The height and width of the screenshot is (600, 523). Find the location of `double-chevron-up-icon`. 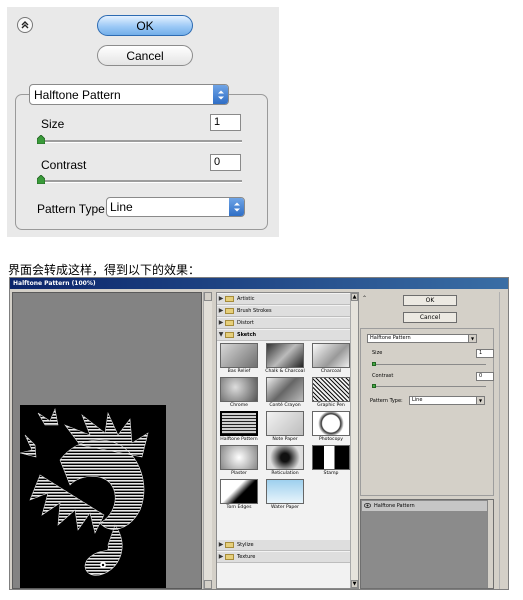

double-chevron-up-icon is located at coordinates (25, 25).